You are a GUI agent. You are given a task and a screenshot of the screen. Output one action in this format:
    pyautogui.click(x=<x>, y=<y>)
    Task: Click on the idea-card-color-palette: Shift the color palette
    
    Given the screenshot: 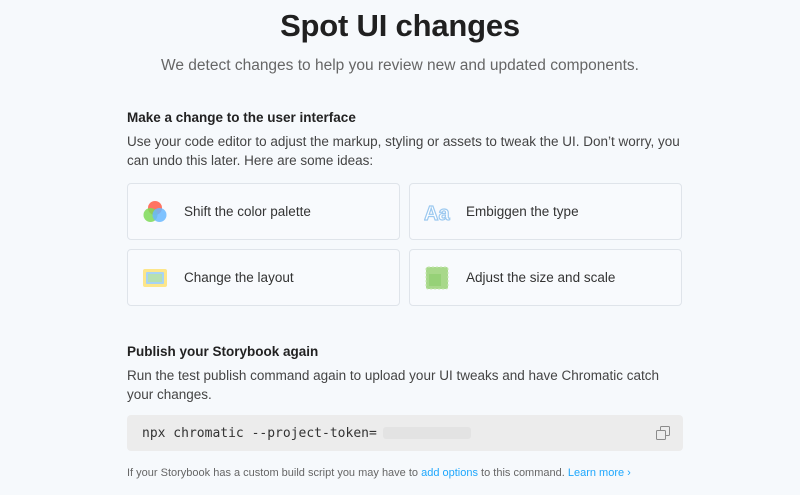 What is the action you would take?
    pyautogui.click(x=263, y=211)
    